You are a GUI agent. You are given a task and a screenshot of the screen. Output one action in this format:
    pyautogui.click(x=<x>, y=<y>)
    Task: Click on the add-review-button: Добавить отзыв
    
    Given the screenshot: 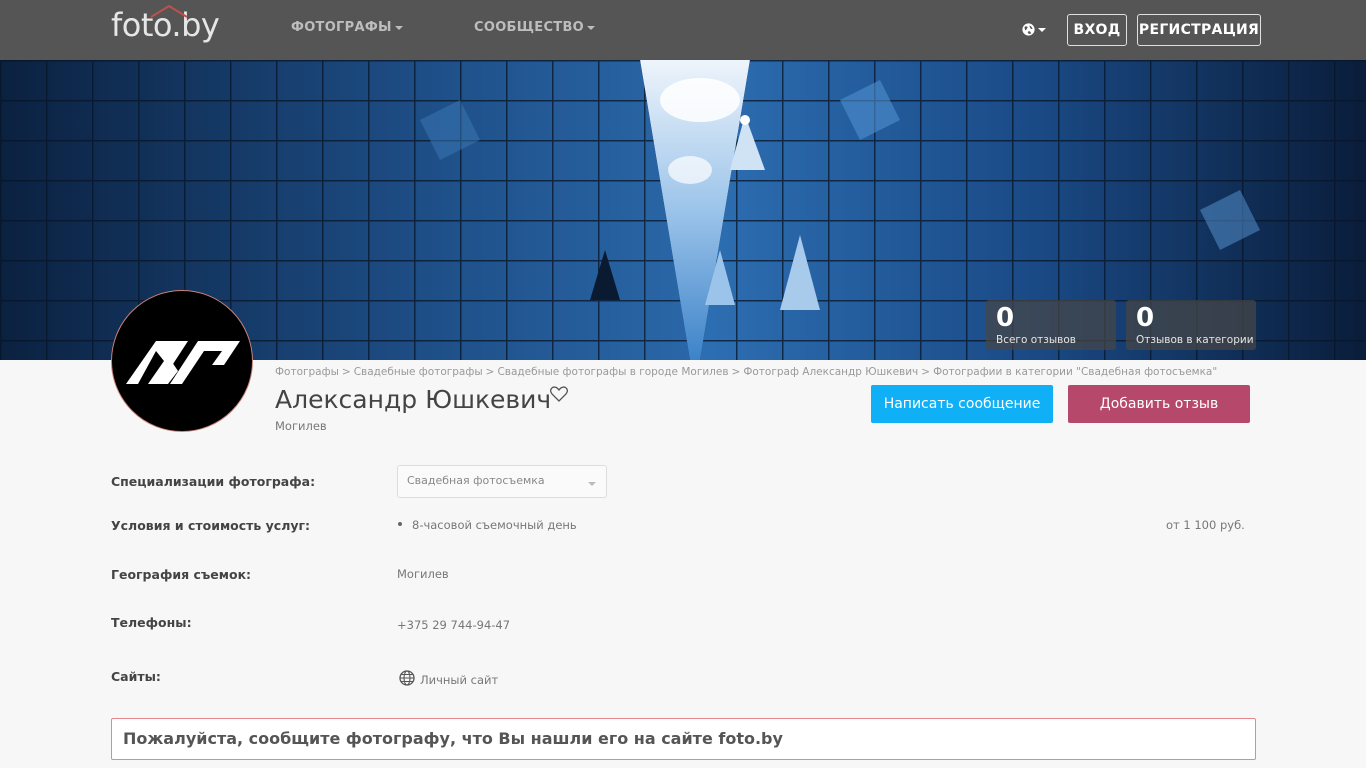 What is the action you would take?
    pyautogui.click(x=1159, y=404)
    